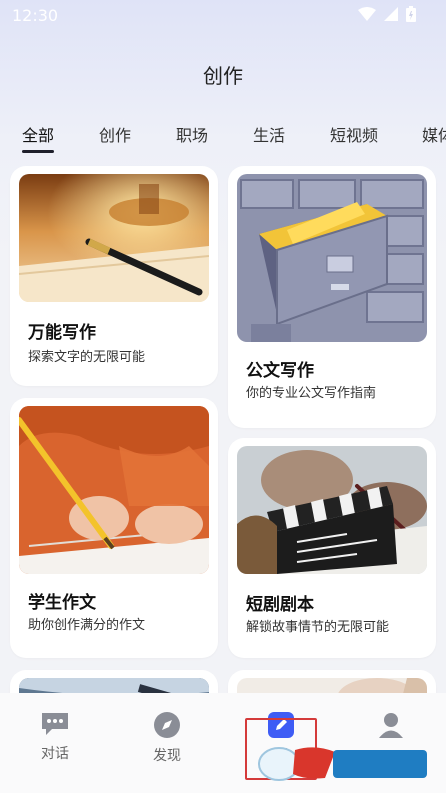  I want to click on tab-short-video: 短视频, so click(354, 134).